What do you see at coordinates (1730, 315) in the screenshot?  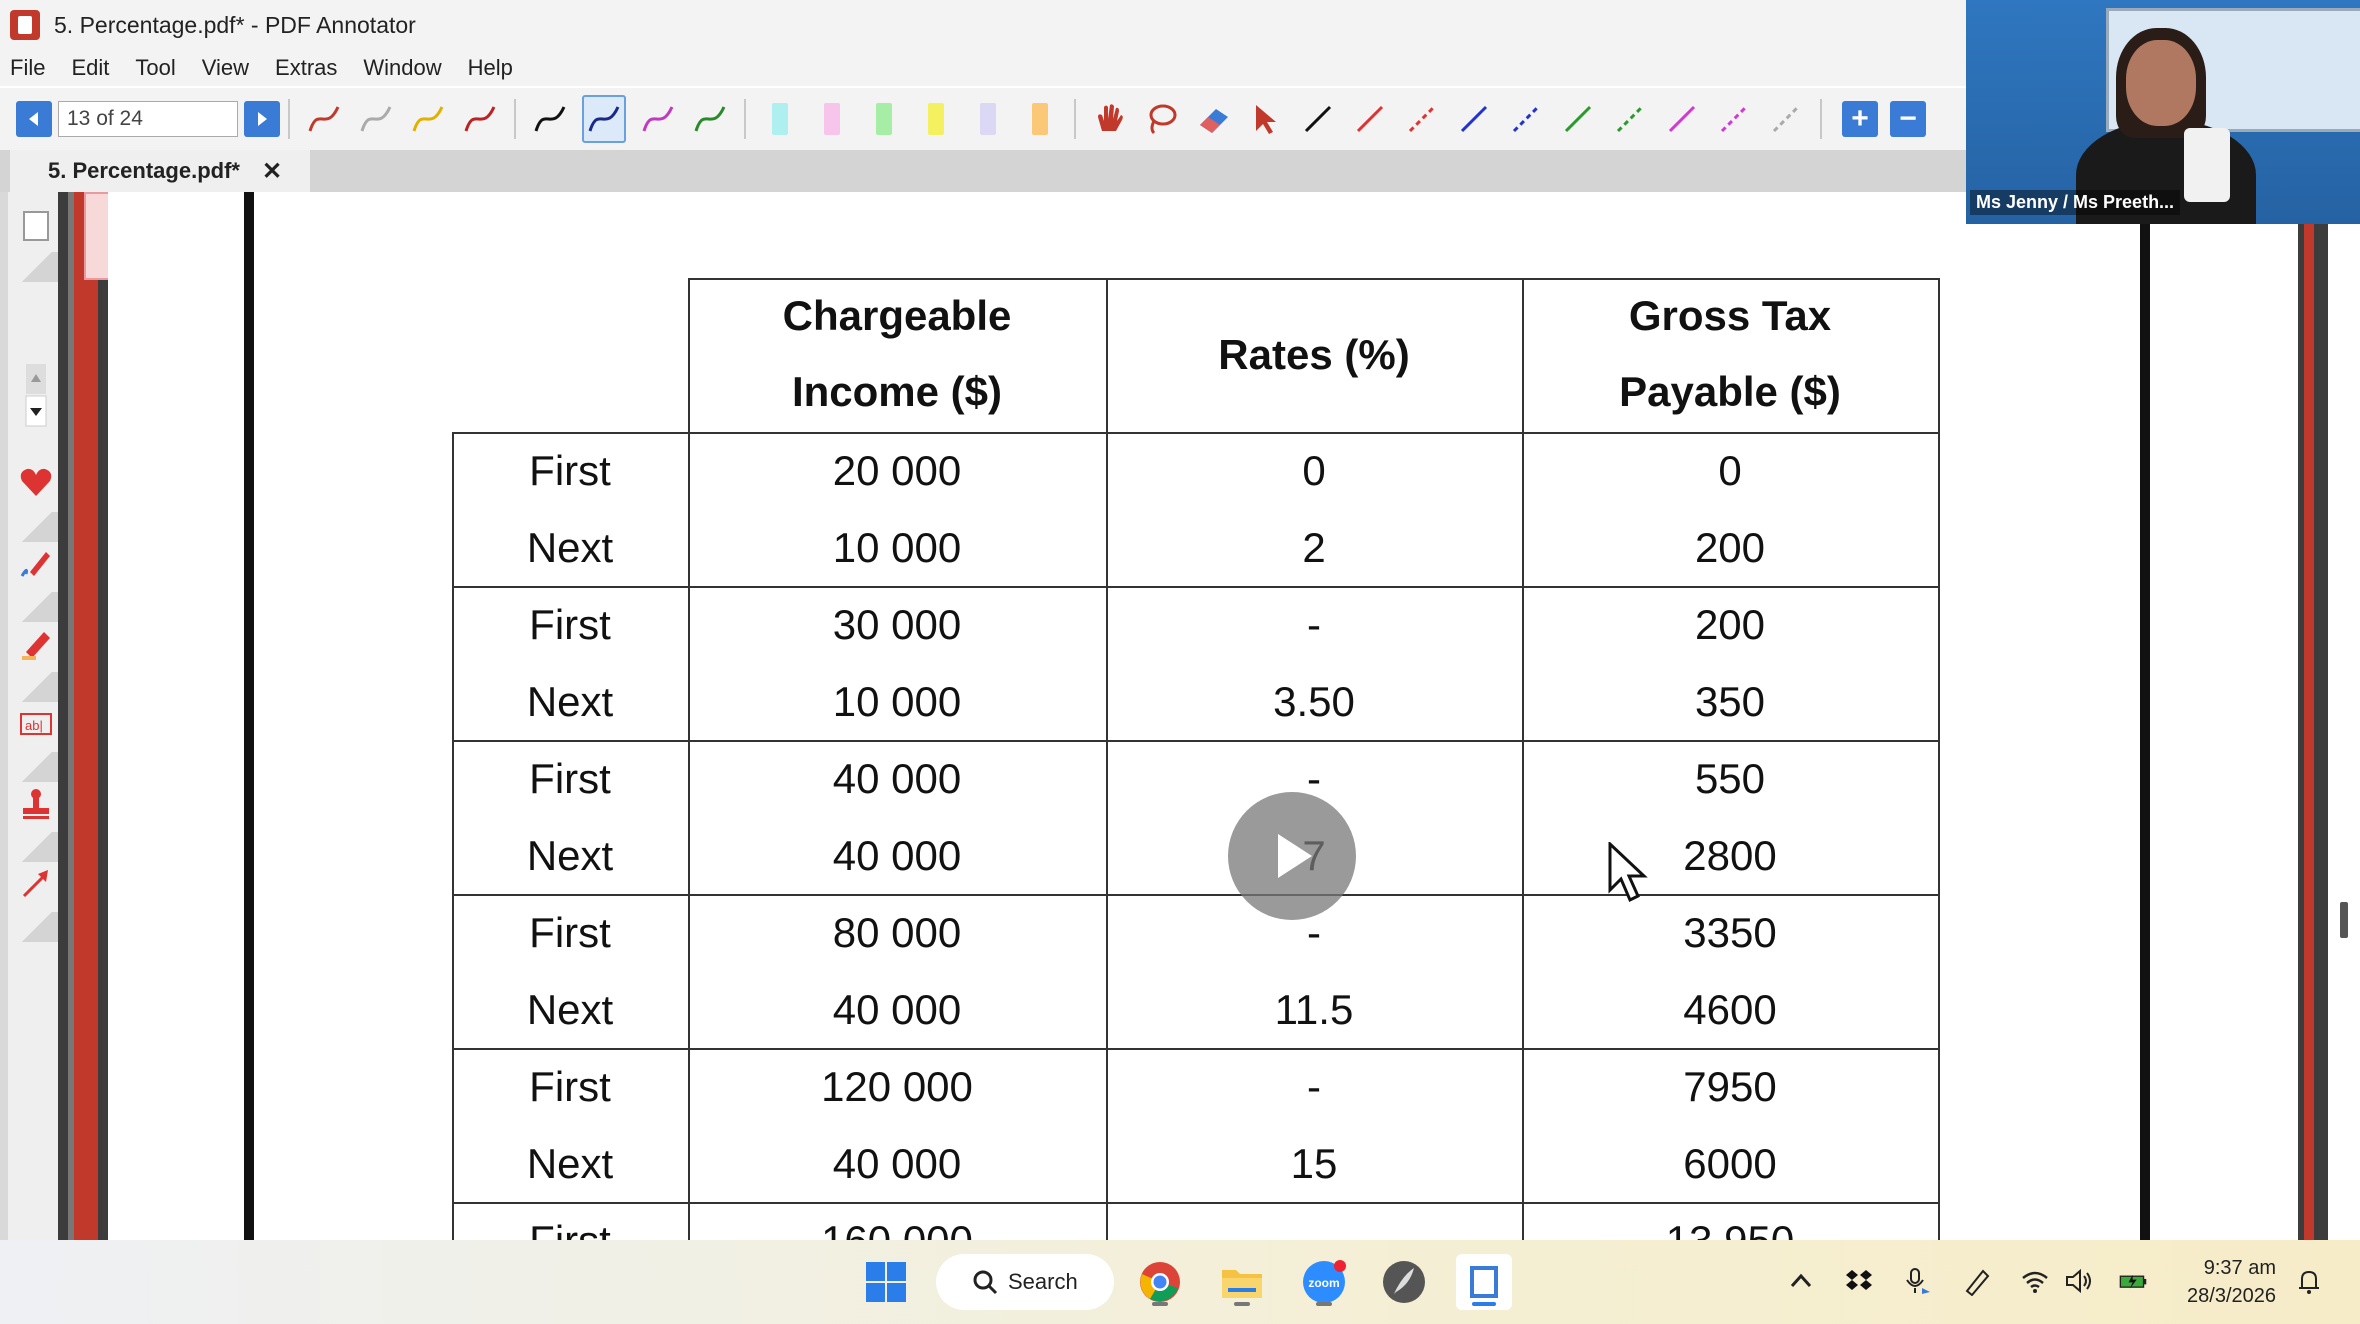 I see `header-line: Gross Tax` at bounding box center [1730, 315].